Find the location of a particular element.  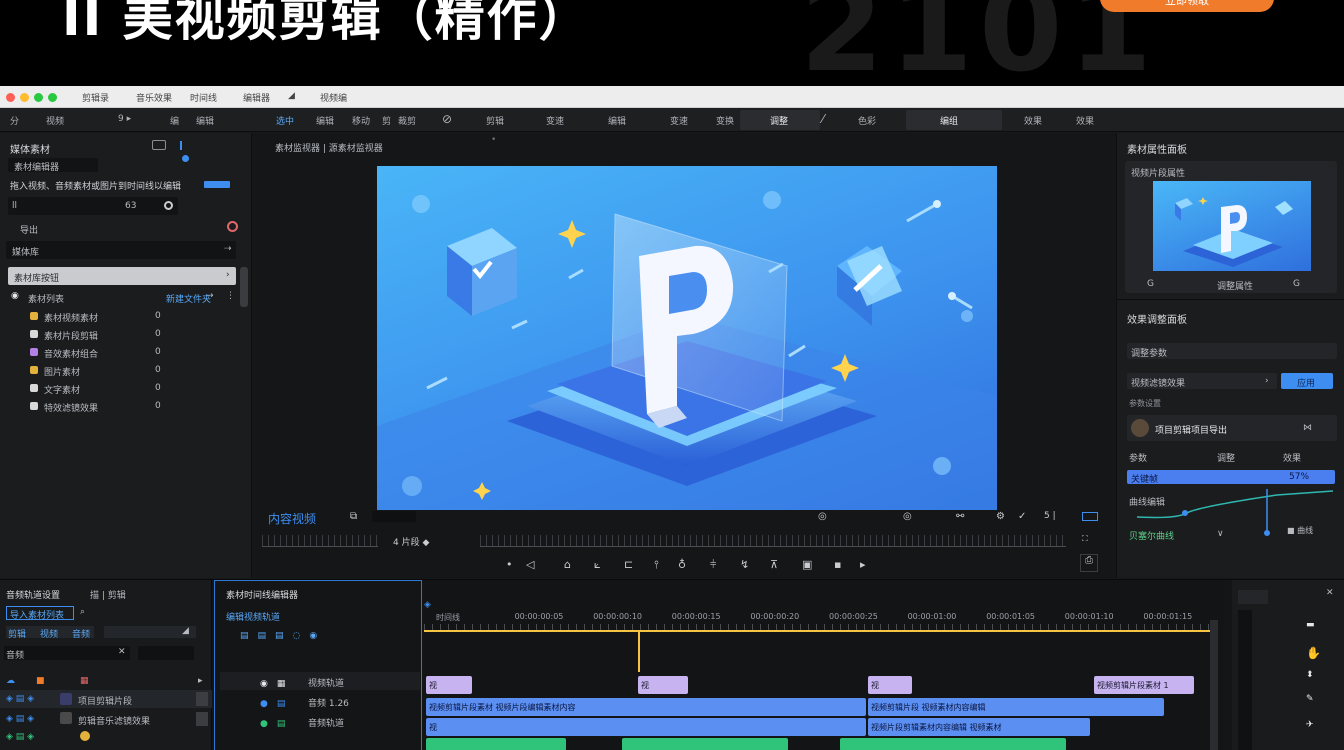

tool-strip-field is located at coordinates (1253, 597).